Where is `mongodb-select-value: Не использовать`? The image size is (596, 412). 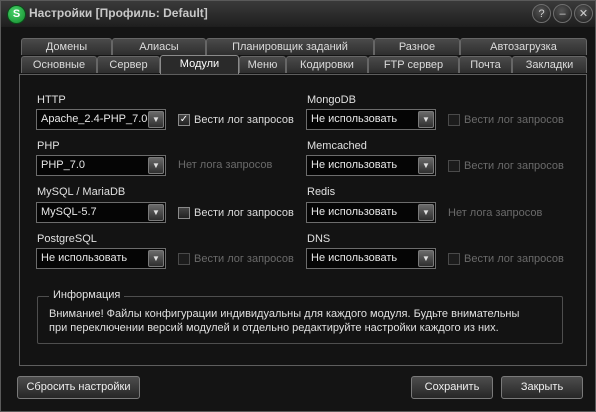 mongodb-select-value: Не использовать is located at coordinates (354, 119).